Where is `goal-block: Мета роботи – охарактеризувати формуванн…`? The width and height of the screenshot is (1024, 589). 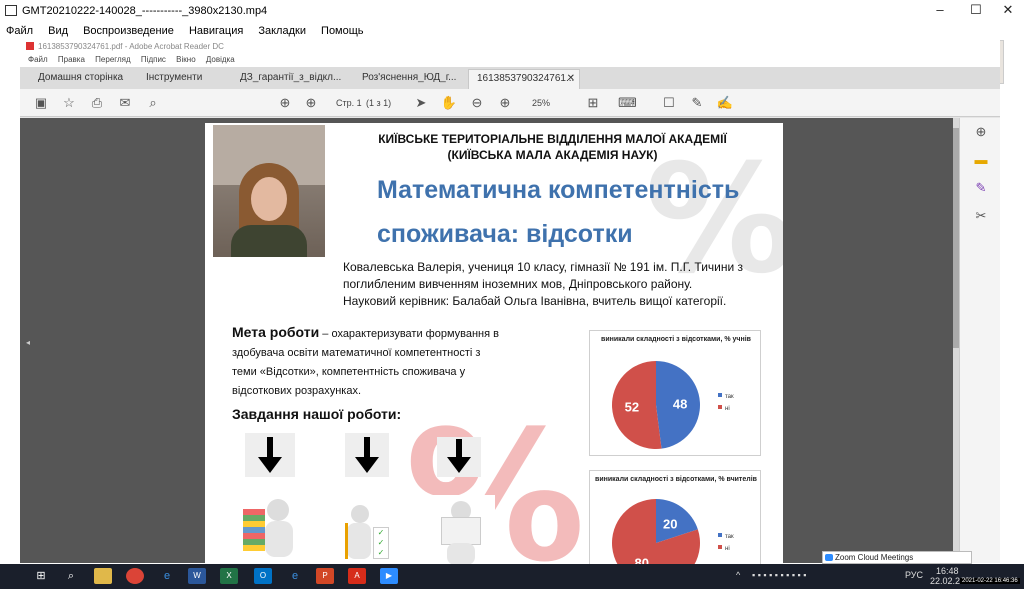 goal-block: Мета роботи – охарактеризувати формуванн… is located at coordinates (382, 362).